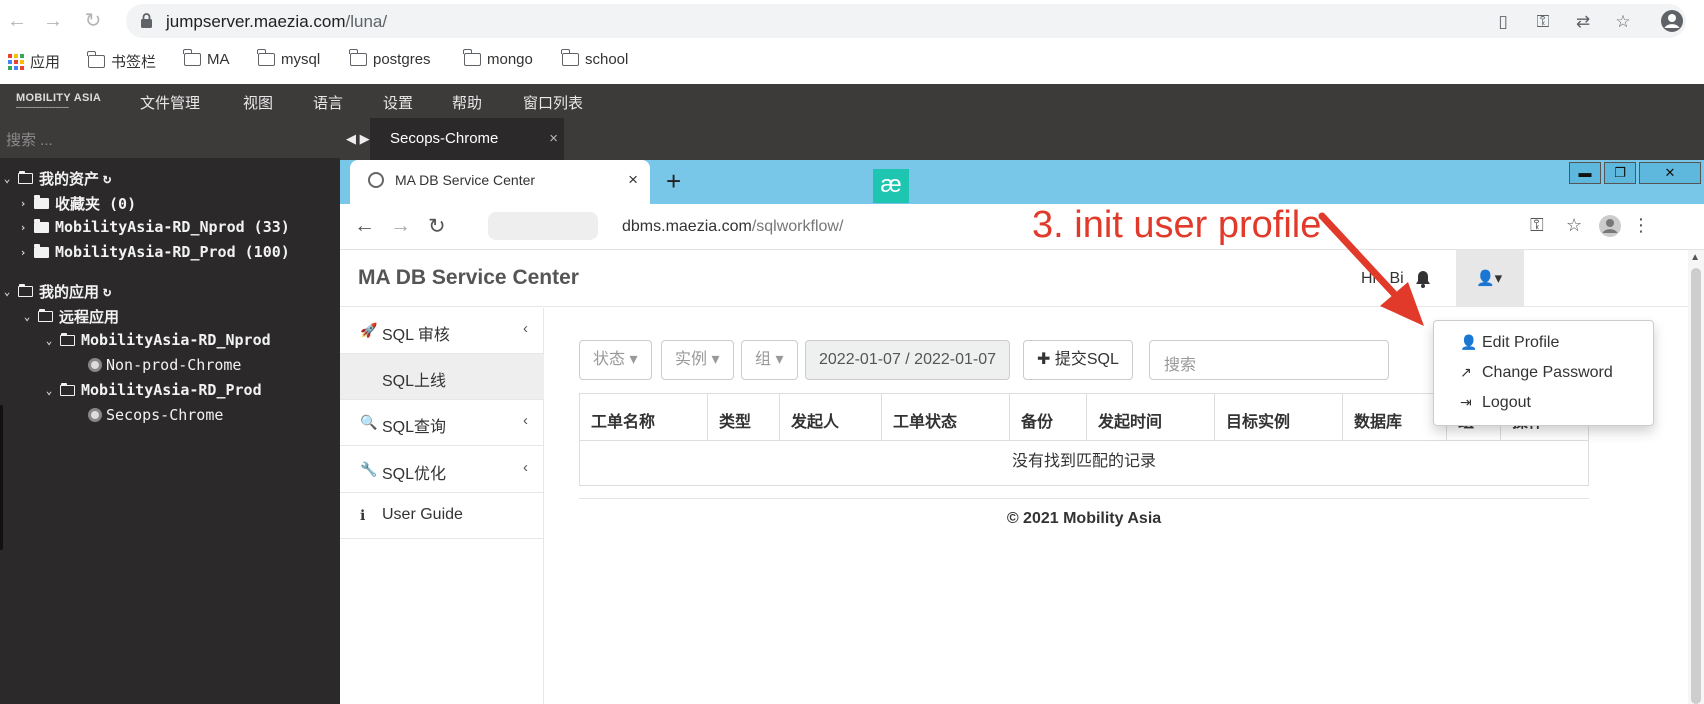 This screenshot has width=1704, height=704. What do you see at coordinates (906, 21) in the screenshot?
I see `address-bar: jumpserver.maezia.com/luna/ ▯ ⚿ ⇄ ☆` at bounding box center [906, 21].